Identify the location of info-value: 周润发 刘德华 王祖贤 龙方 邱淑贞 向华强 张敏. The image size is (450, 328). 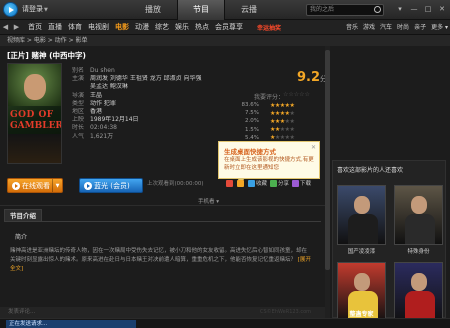
(146, 78).